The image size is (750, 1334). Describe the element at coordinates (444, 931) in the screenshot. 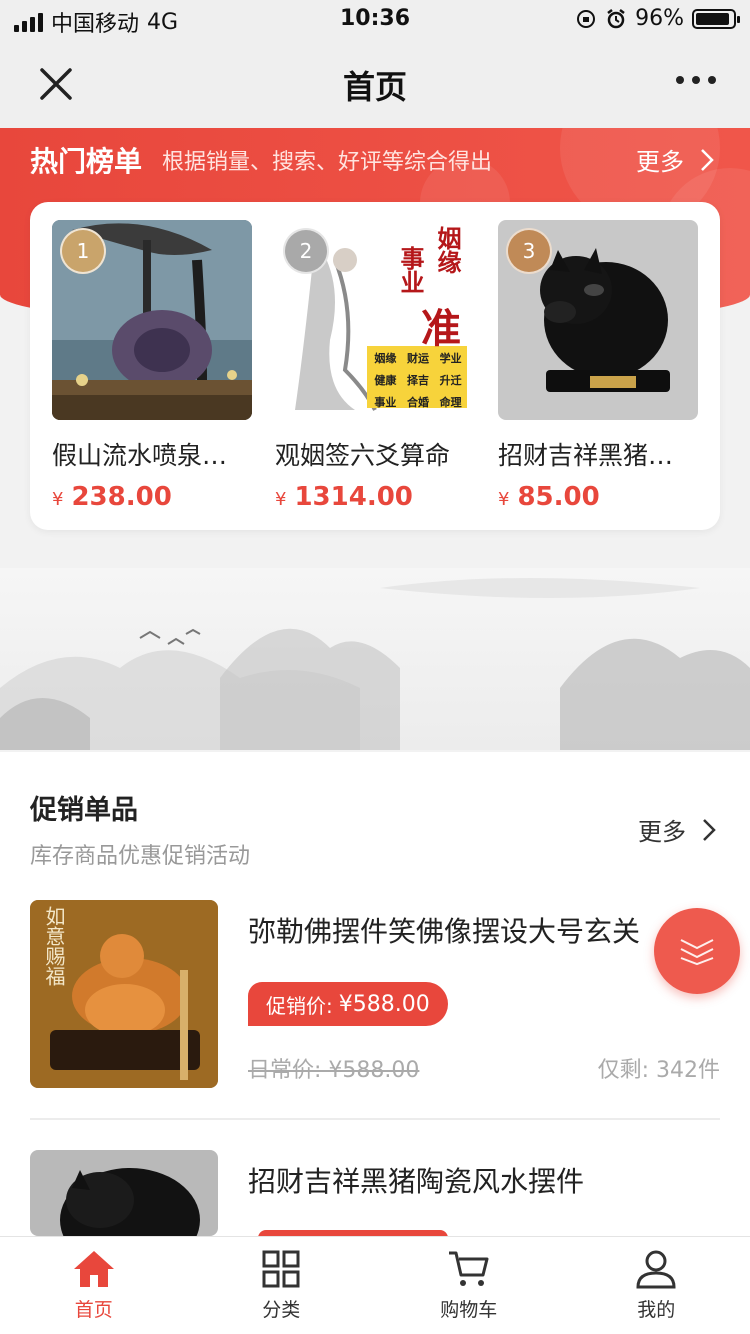

I see `promo-item-name: 弥勒佛摆件笑佛像摆设大号玄关` at that location.